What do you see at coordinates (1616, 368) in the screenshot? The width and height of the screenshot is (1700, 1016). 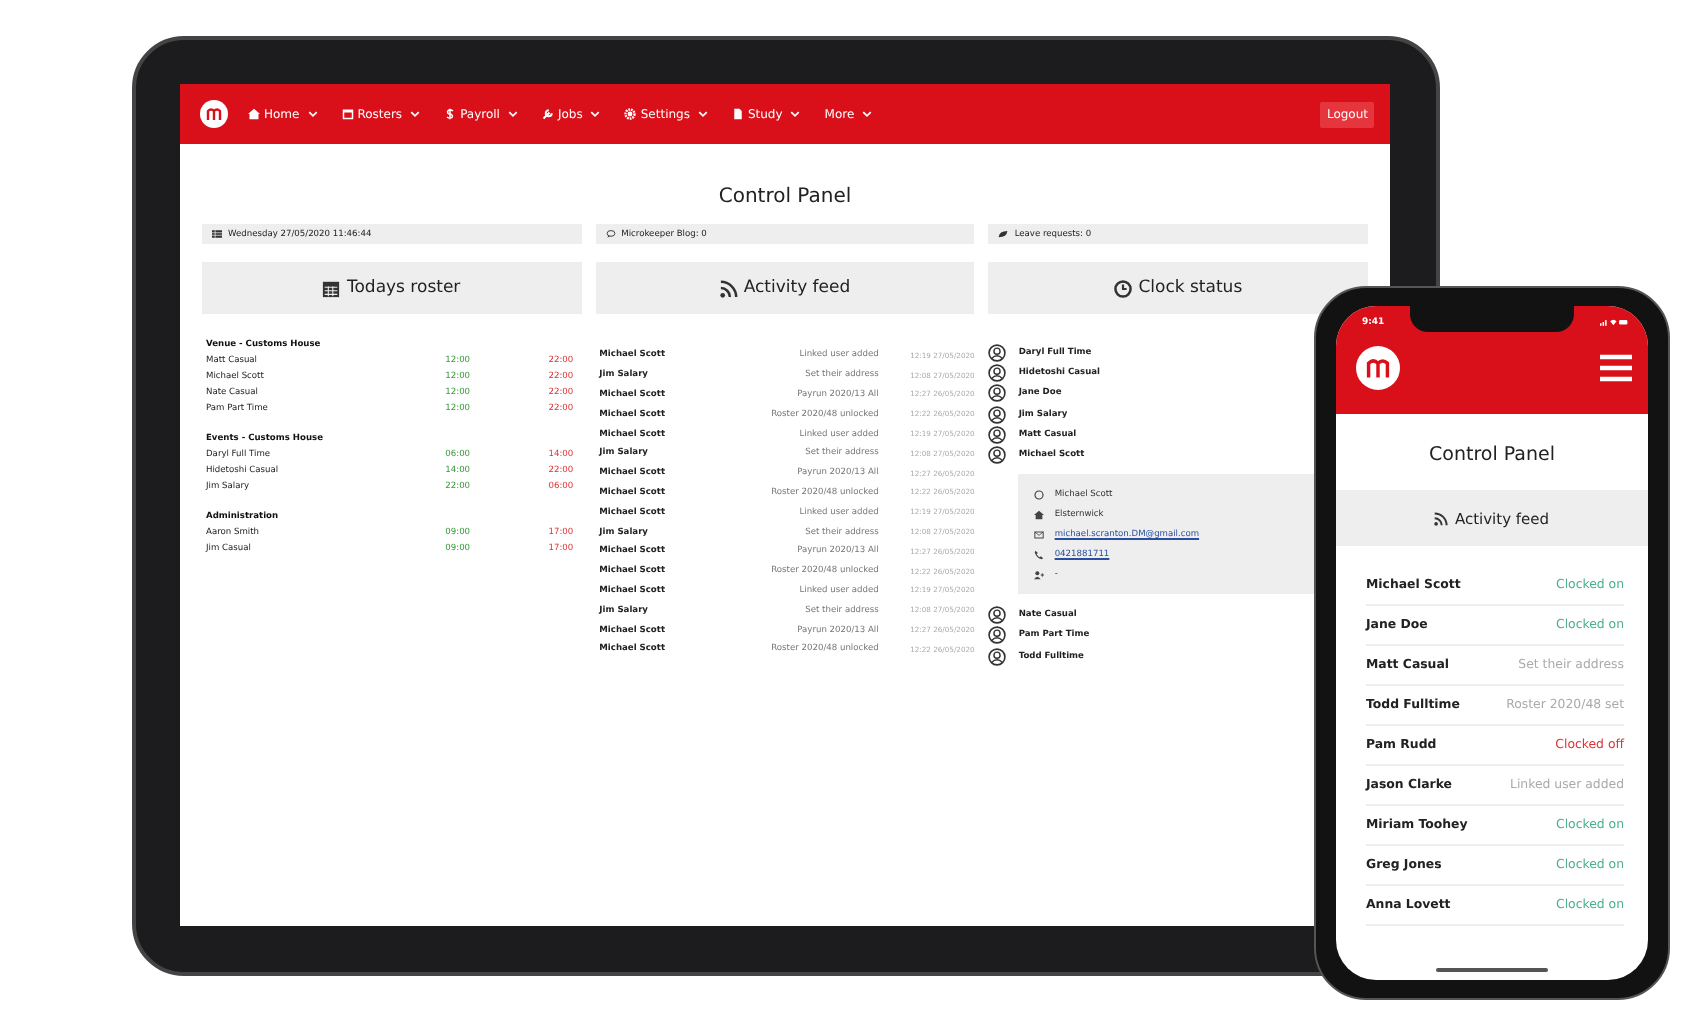 I see `menu-icon` at bounding box center [1616, 368].